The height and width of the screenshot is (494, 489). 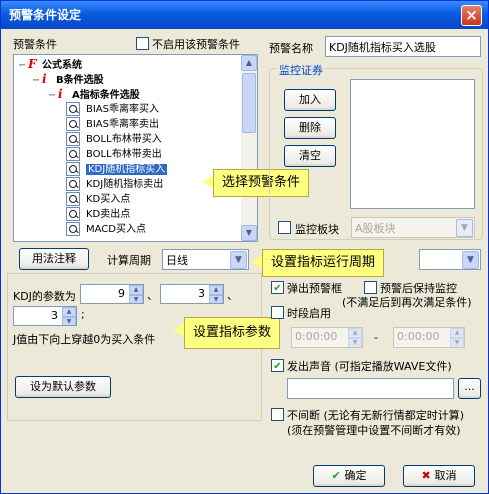 I want to click on popup-alert-checkbox, so click(x=277, y=287).